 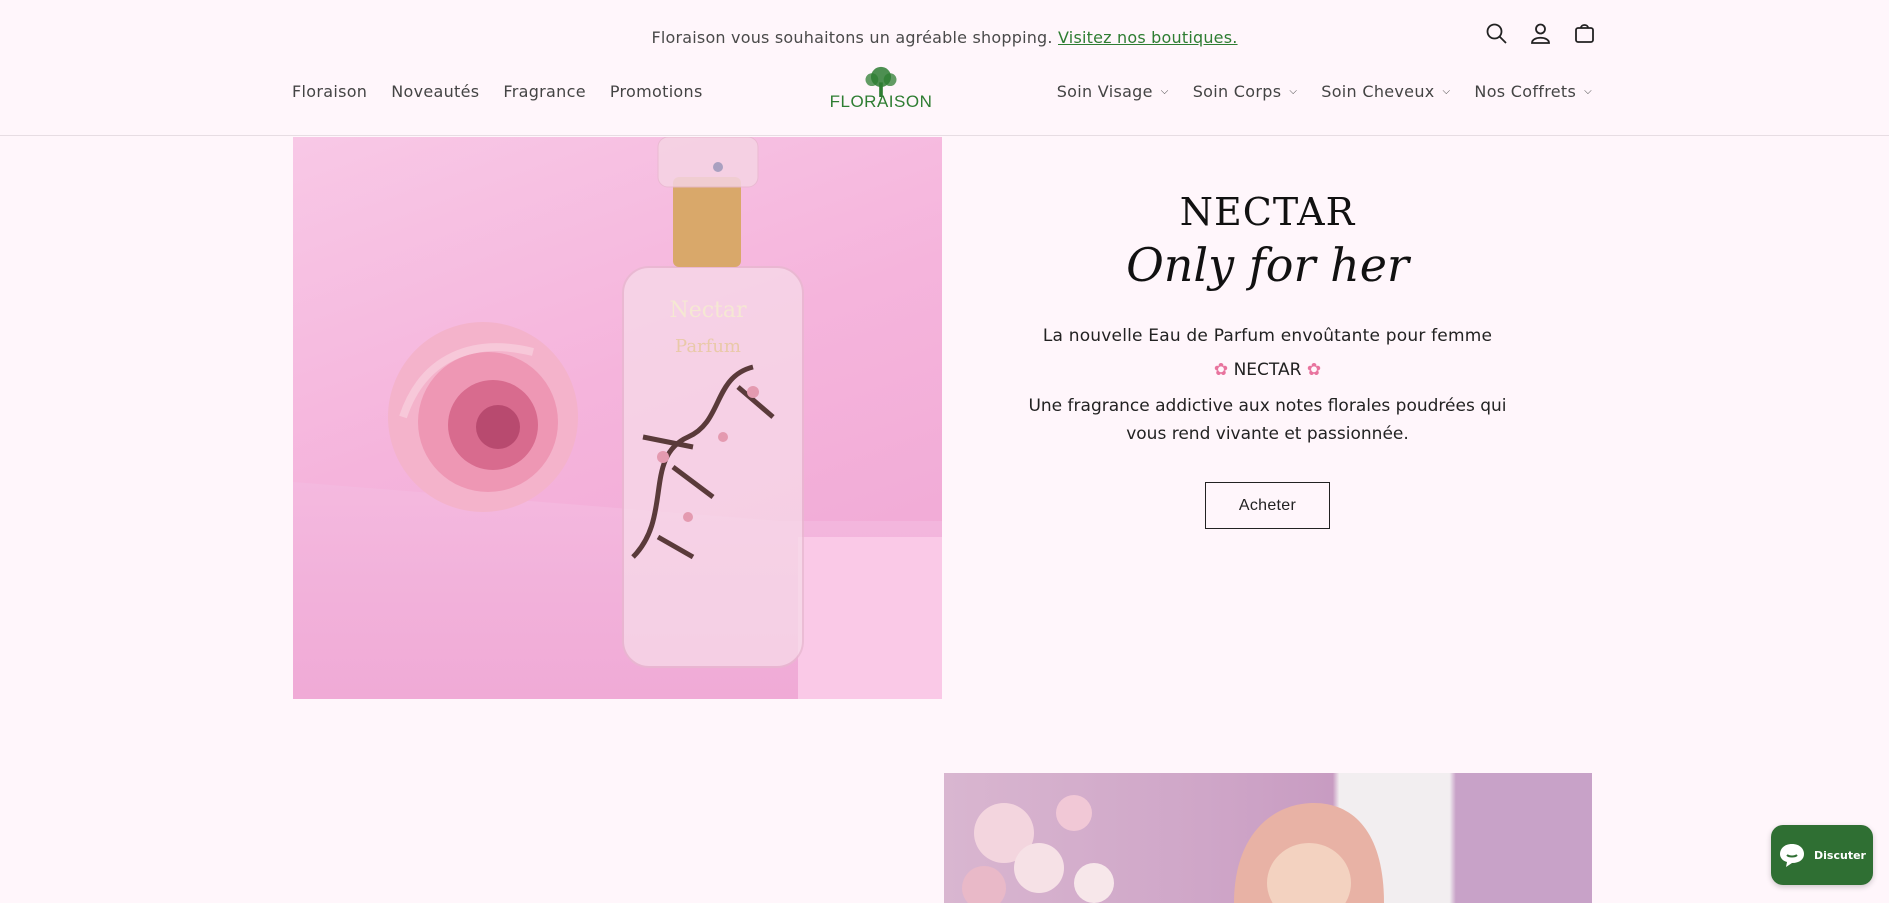 I want to click on search-icon, so click(x=1496, y=33).